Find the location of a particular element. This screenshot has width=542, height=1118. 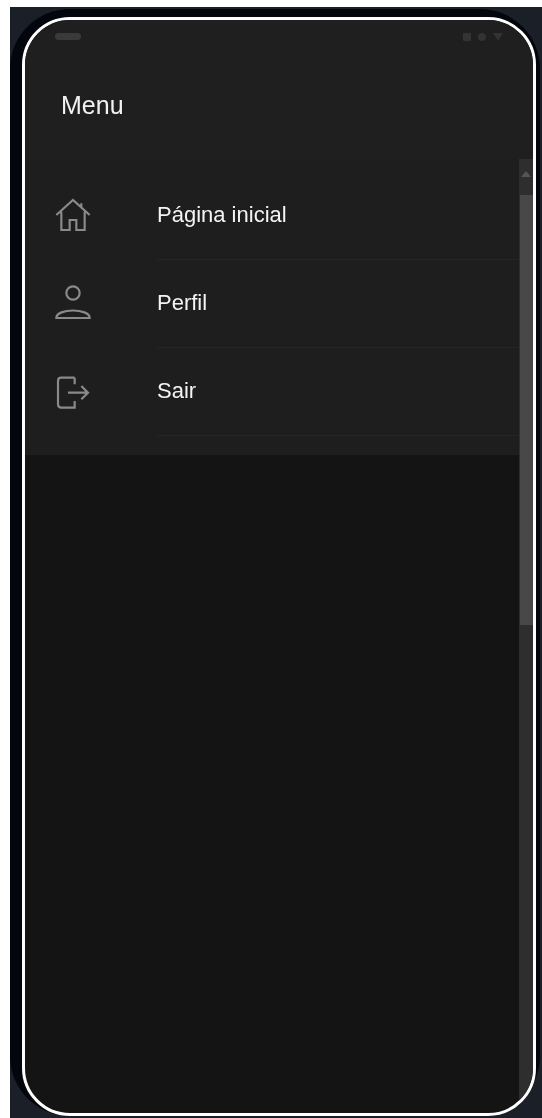

notch-icon is located at coordinates (68, 36).